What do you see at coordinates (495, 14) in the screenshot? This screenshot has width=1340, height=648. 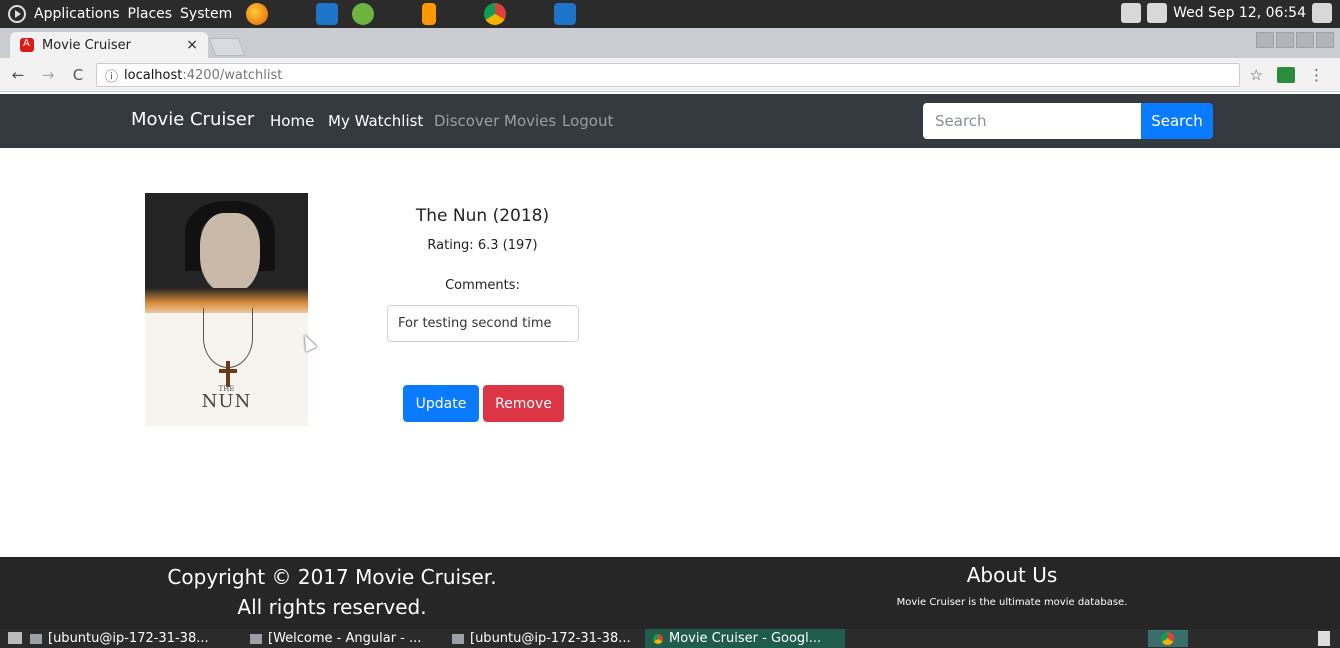 I see `chrome-launcher-icon` at bounding box center [495, 14].